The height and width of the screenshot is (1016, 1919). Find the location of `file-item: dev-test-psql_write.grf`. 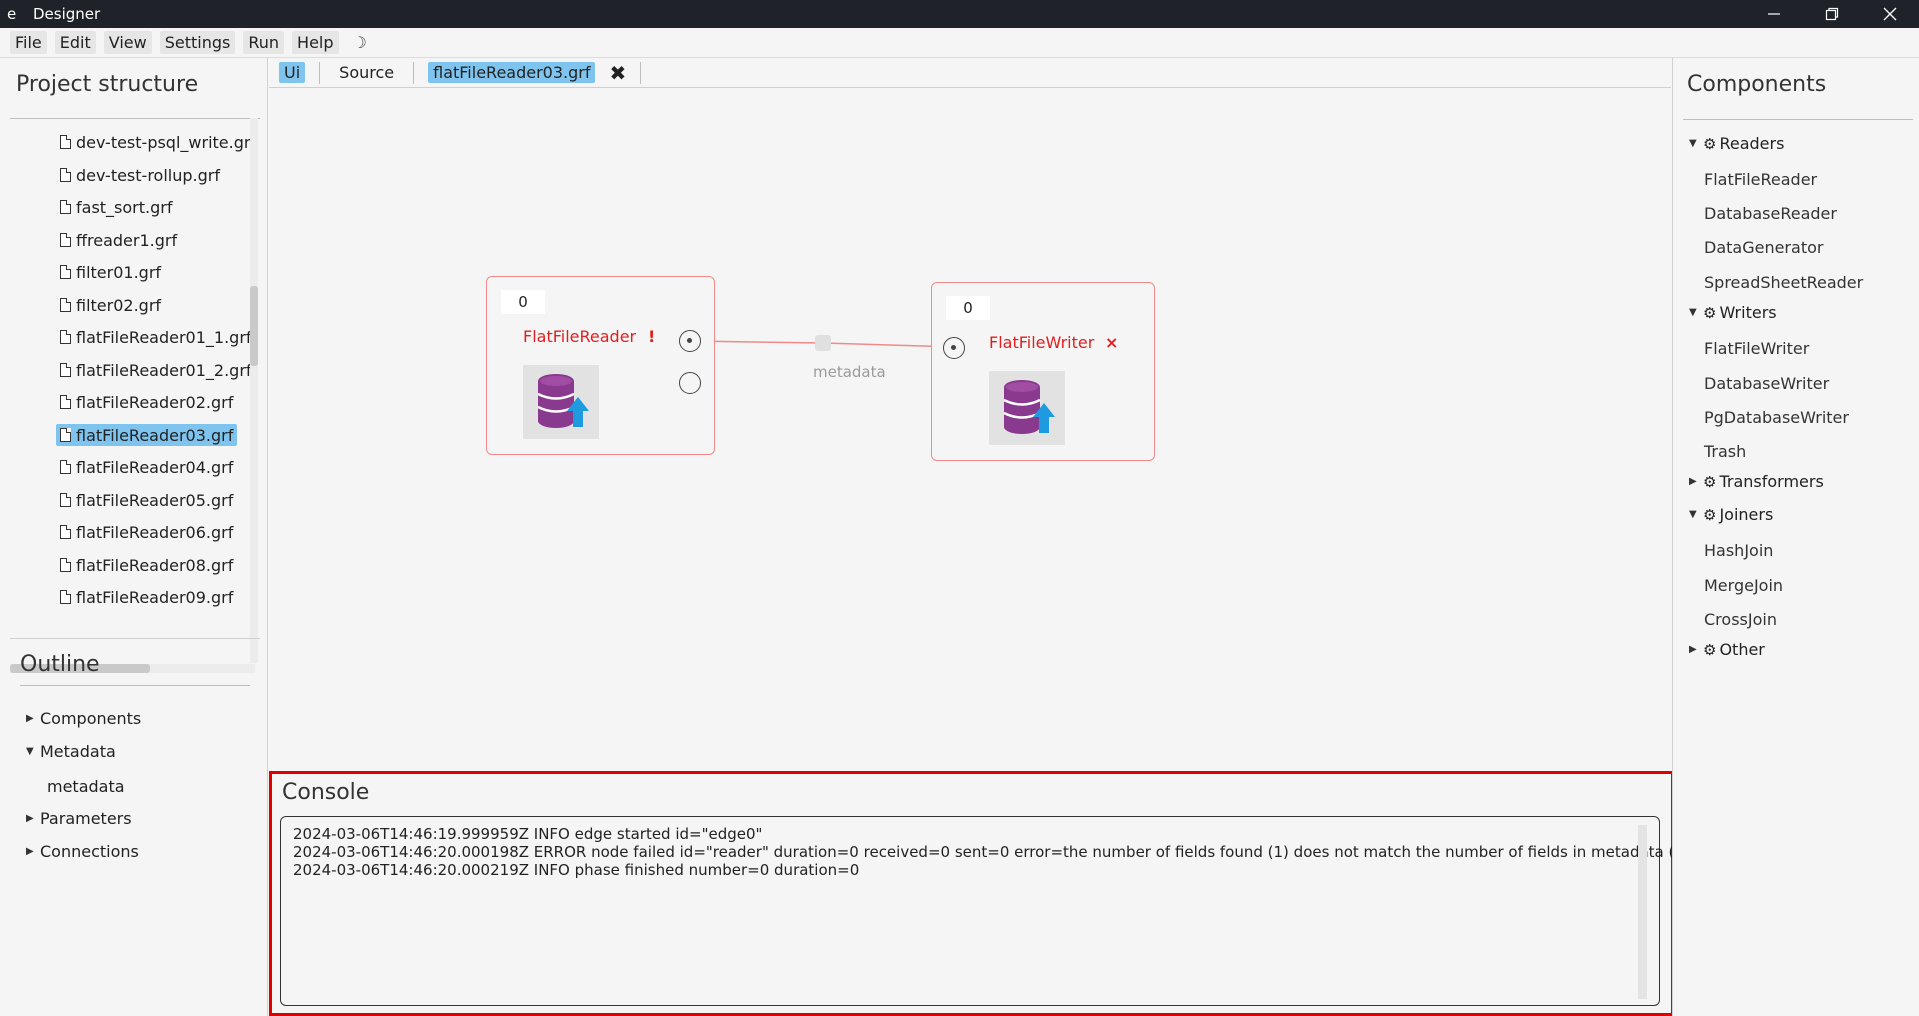

file-item: dev-test-psql_write.grf is located at coordinates (153, 142).